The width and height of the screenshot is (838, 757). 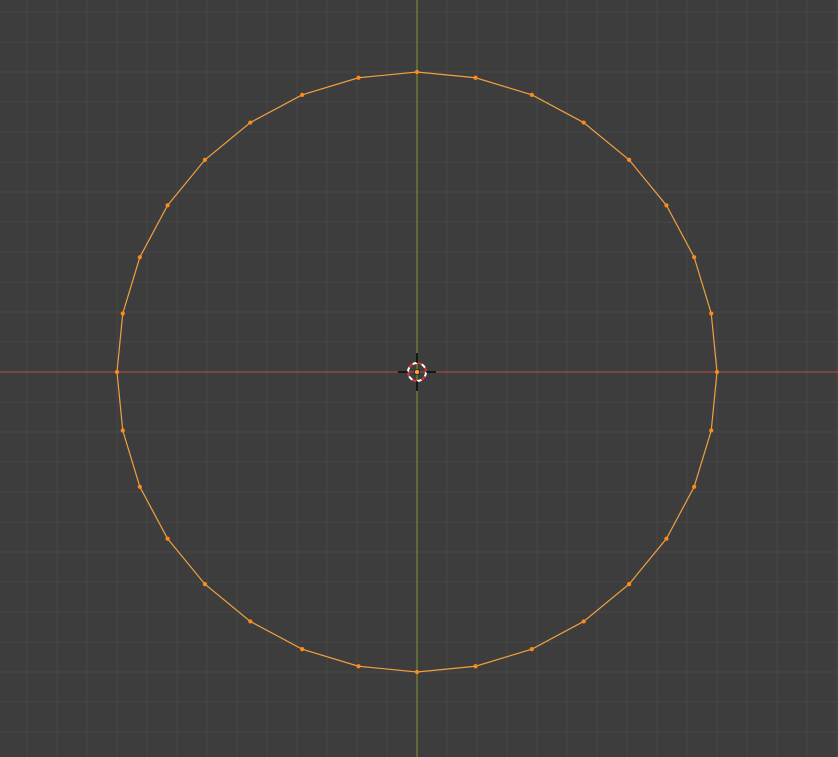 I want to click on object-origin-icon, so click(x=417, y=372).